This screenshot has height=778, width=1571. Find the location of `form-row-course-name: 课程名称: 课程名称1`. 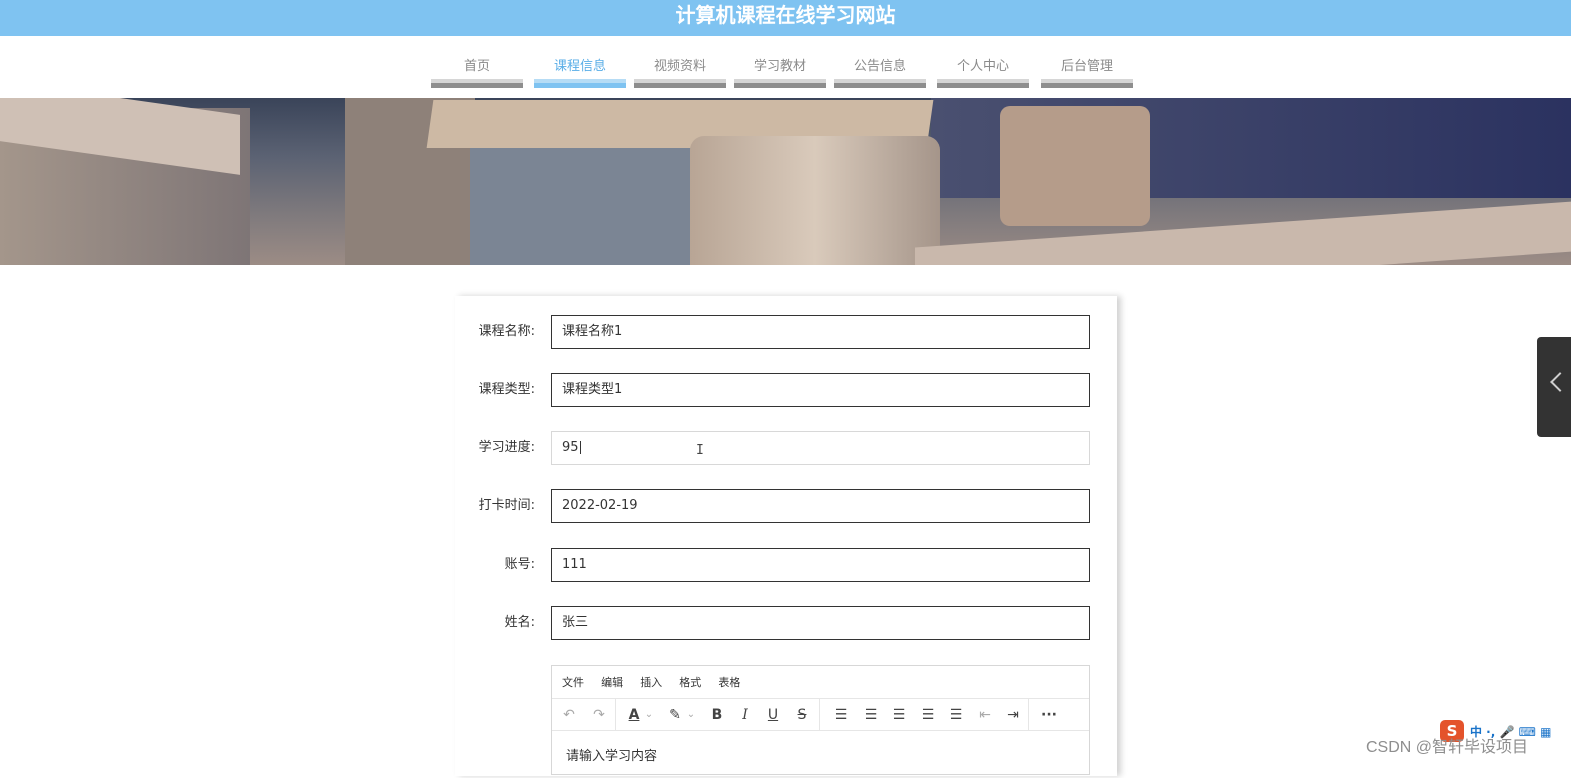

form-row-course-name: 课程名称: 课程名称1 is located at coordinates (786, 332).